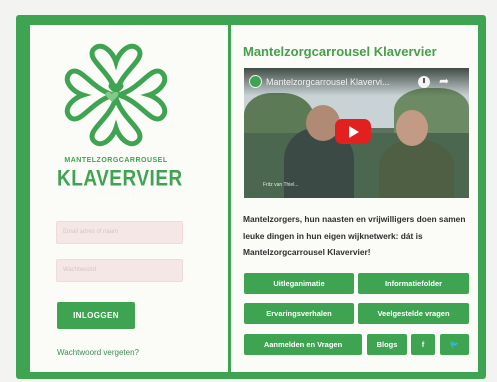 This screenshot has width=497, height=382. What do you see at coordinates (413, 313) in the screenshot?
I see `faq-button: Veelgestelde vragen` at bounding box center [413, 313].